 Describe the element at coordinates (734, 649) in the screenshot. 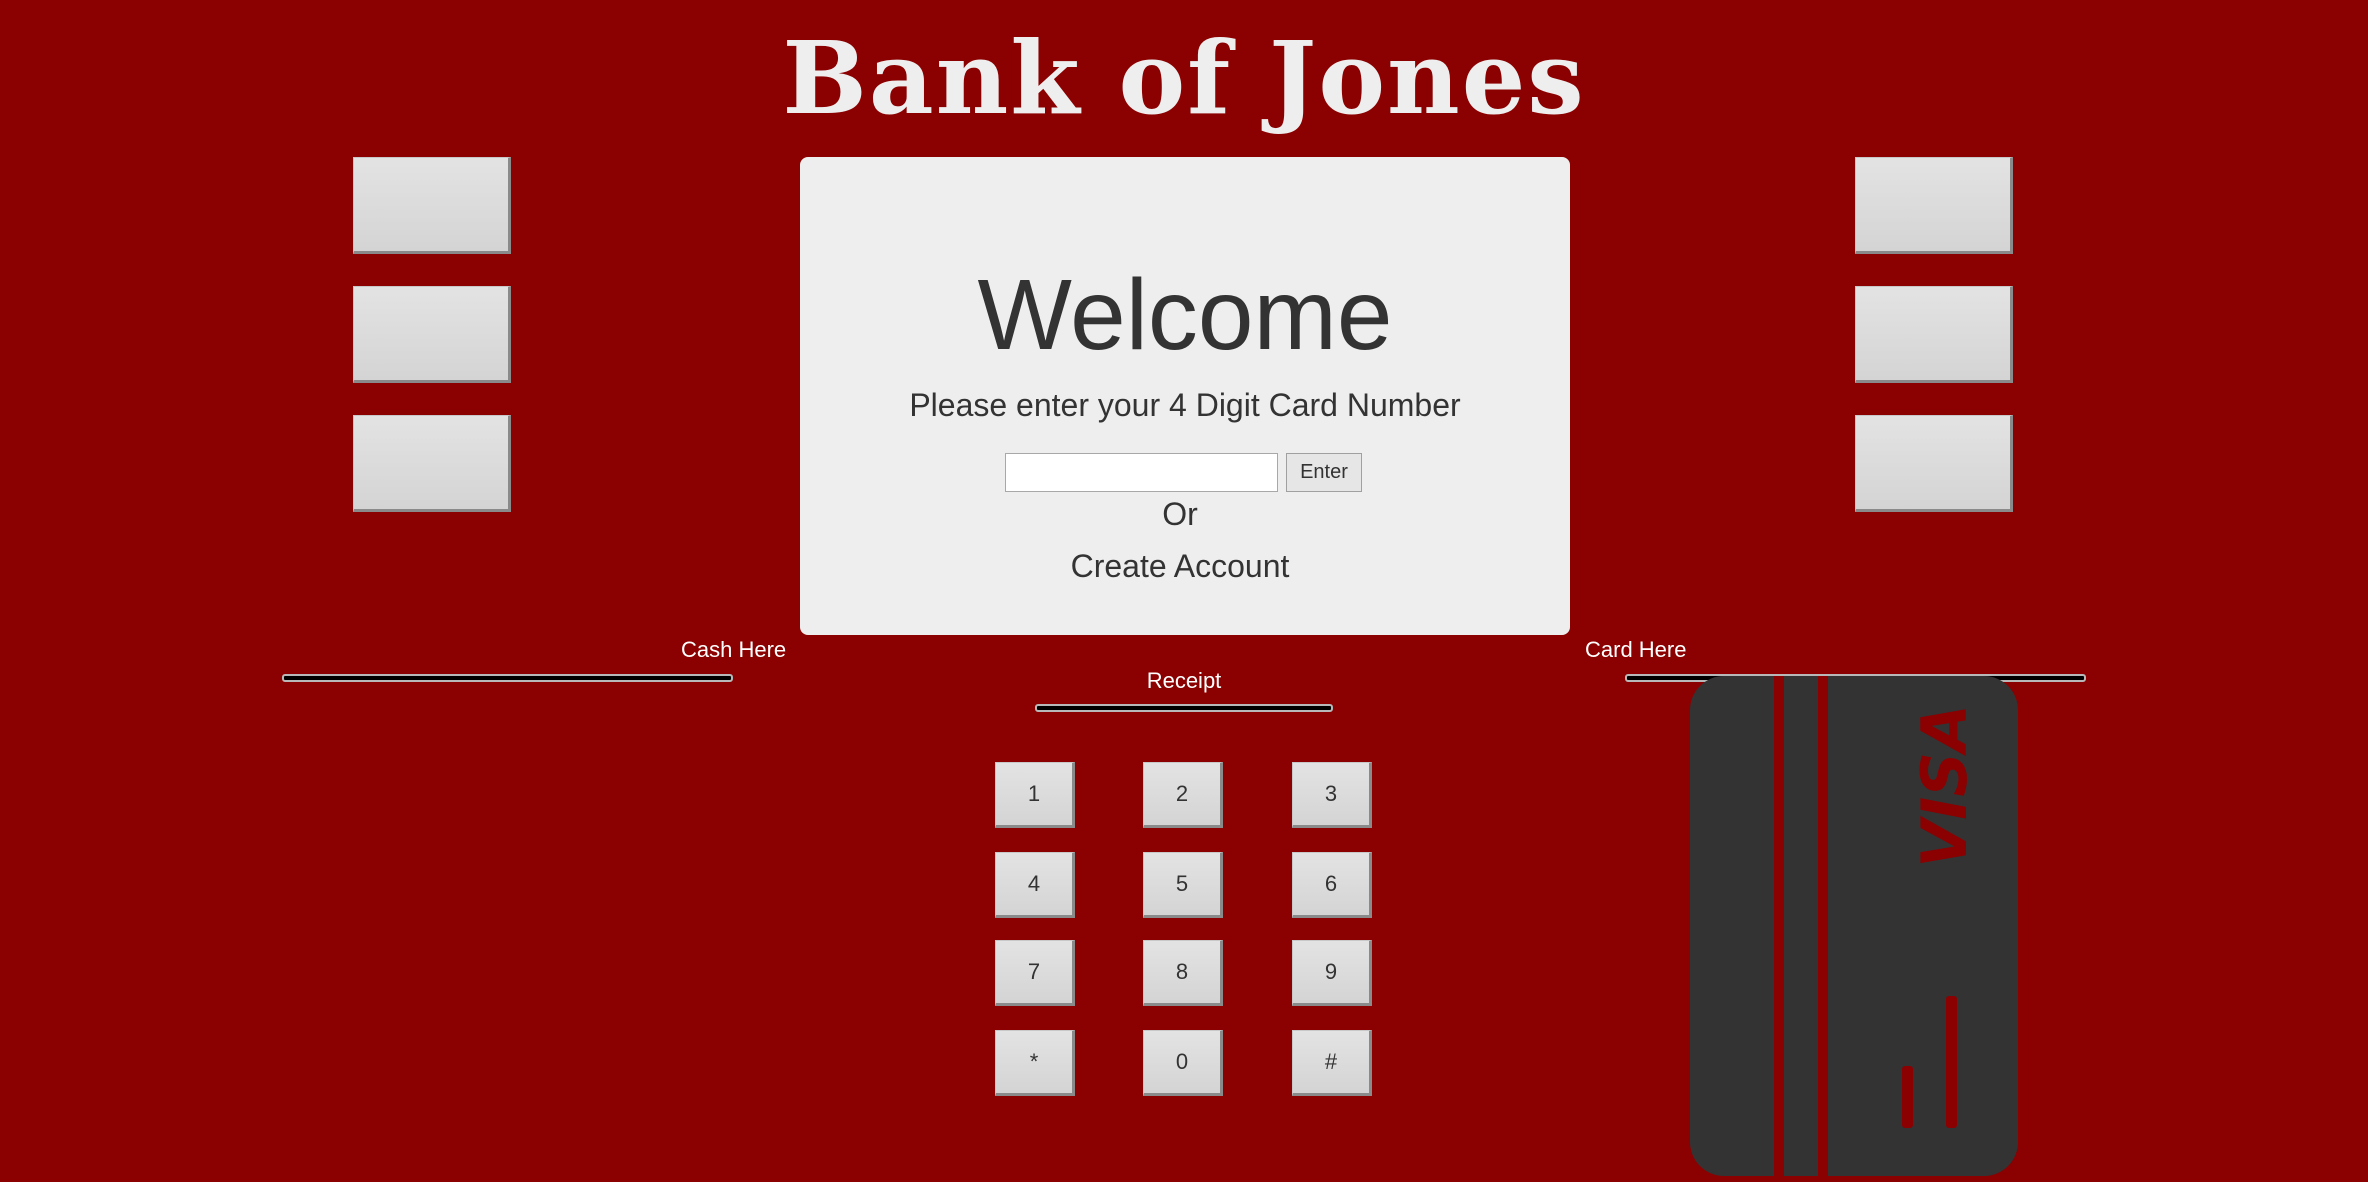

I see `cash-slot-label: Cash Here` at that location.